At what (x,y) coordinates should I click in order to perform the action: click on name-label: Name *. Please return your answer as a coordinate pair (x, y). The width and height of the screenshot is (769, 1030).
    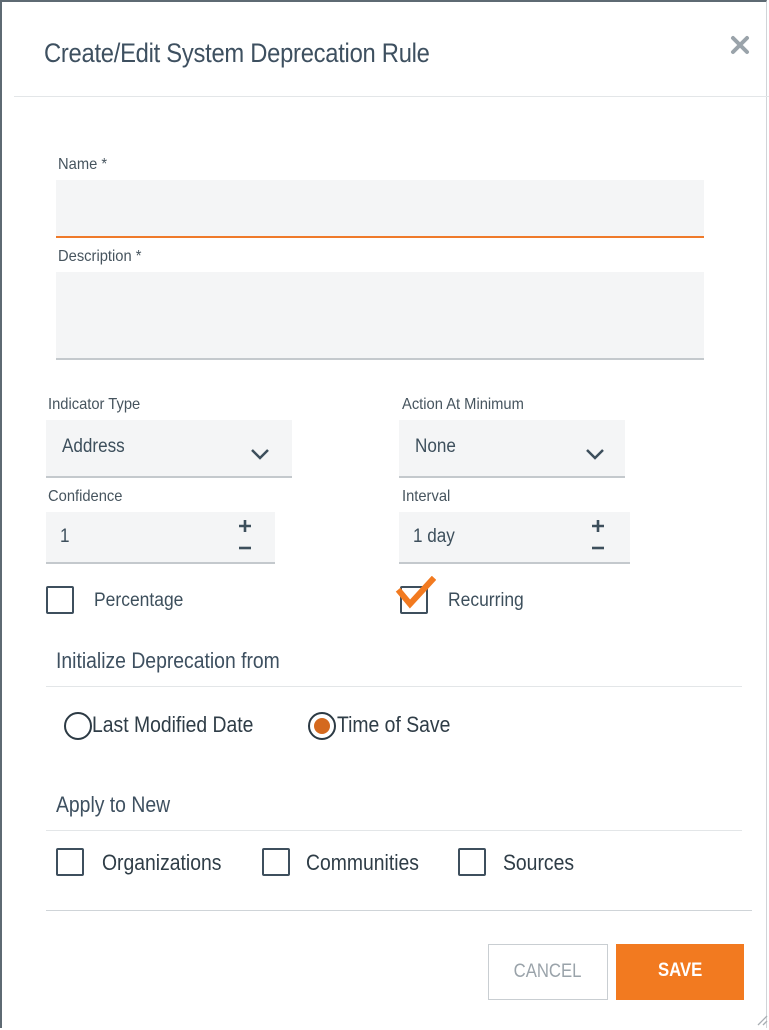
    Looking at the image, I should click on (83, 164).